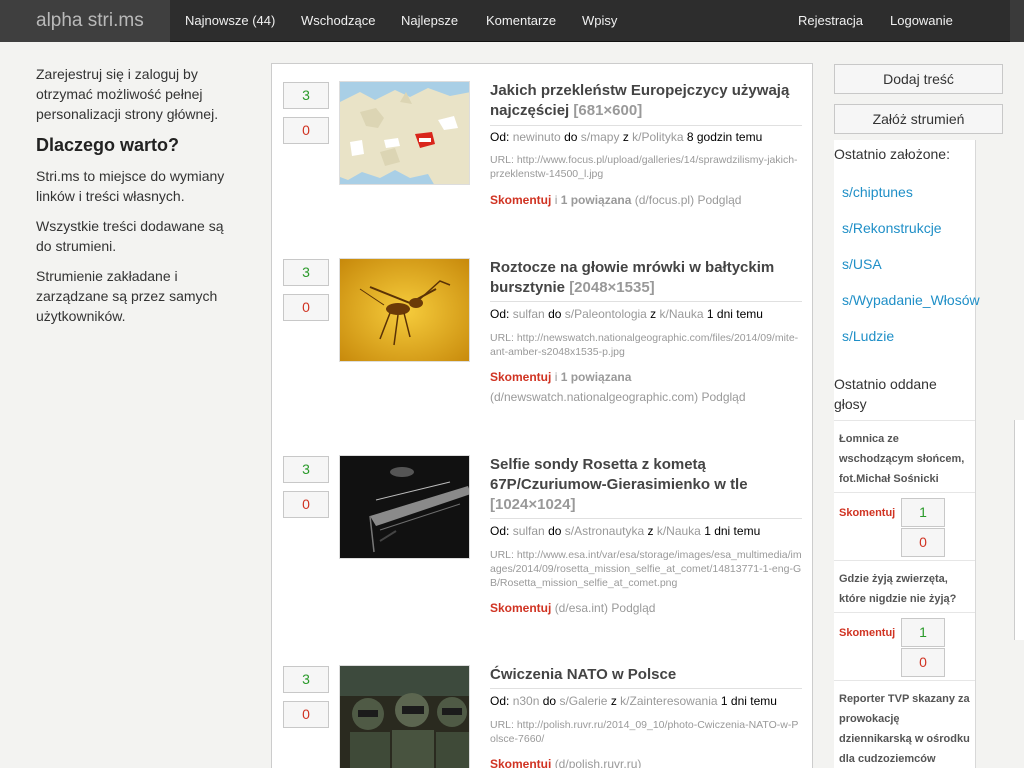 Image resolution: width=1024 pixels, height=768 pixels. Describe the element at coordinates (724, 137) in the screenshot. I see `post-time: 8 godzin temu` at that location.